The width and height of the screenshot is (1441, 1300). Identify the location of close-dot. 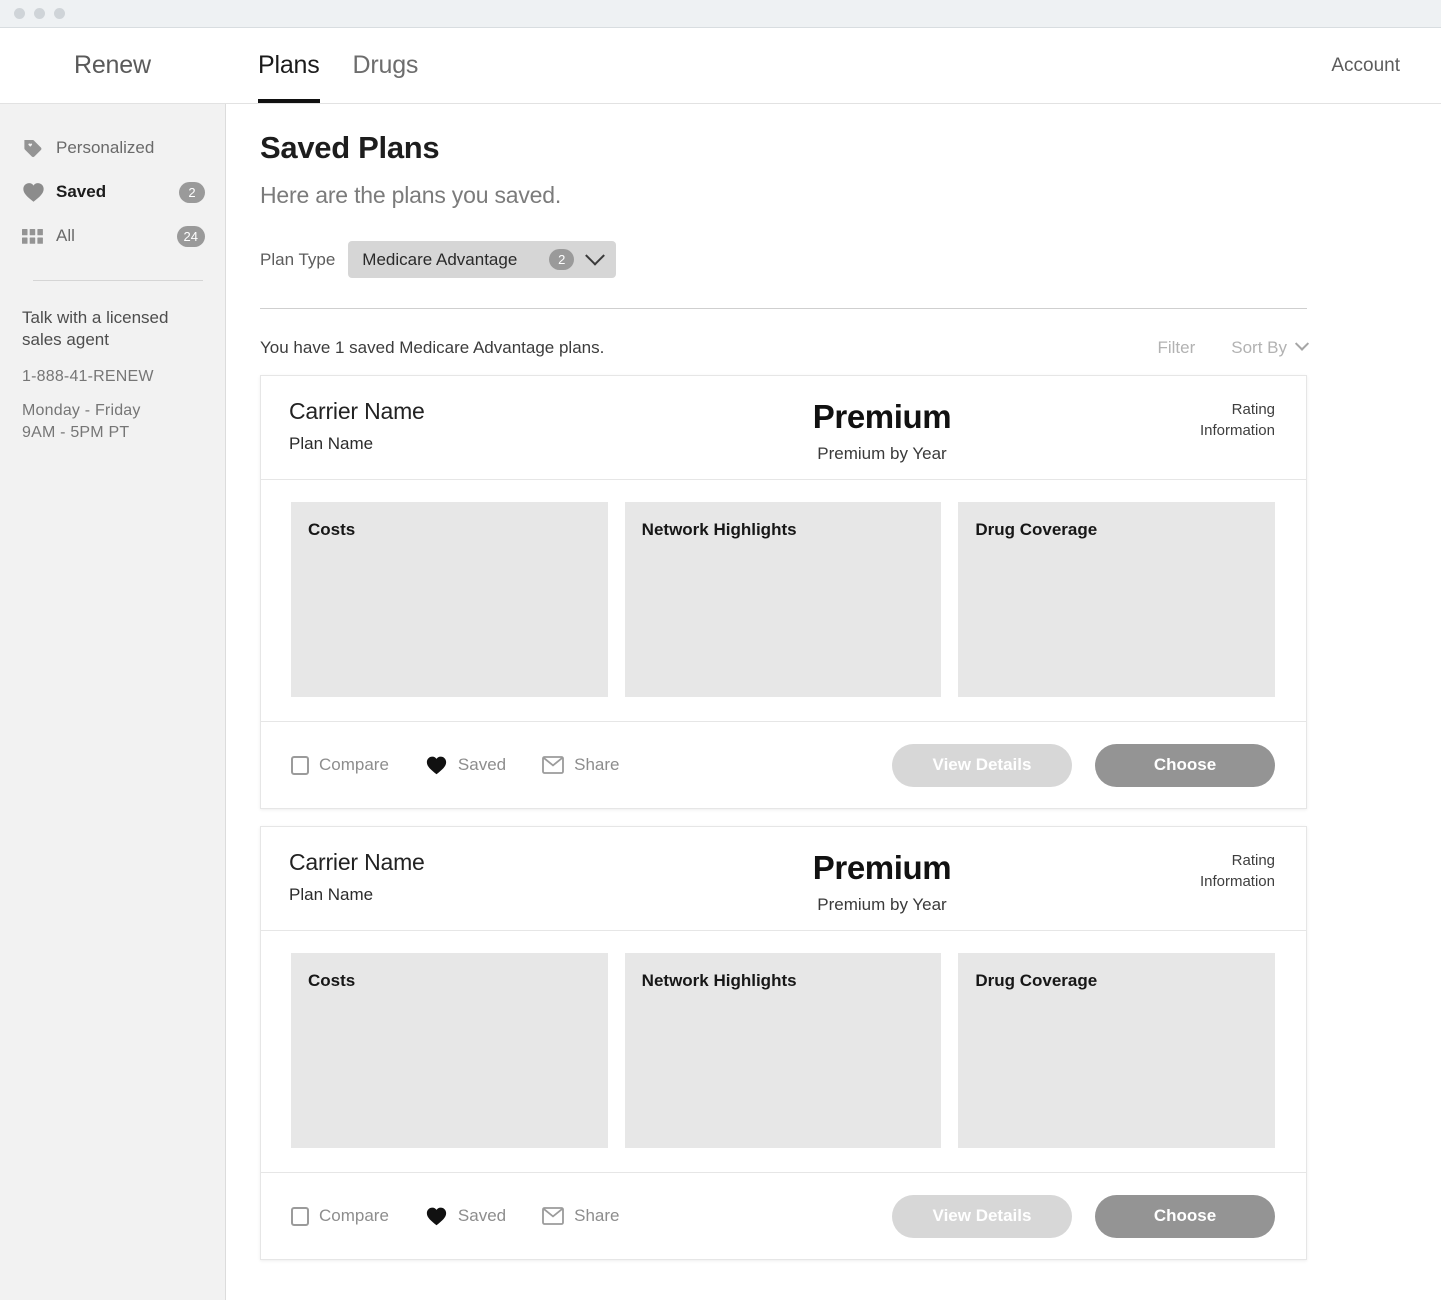
(19, 13).